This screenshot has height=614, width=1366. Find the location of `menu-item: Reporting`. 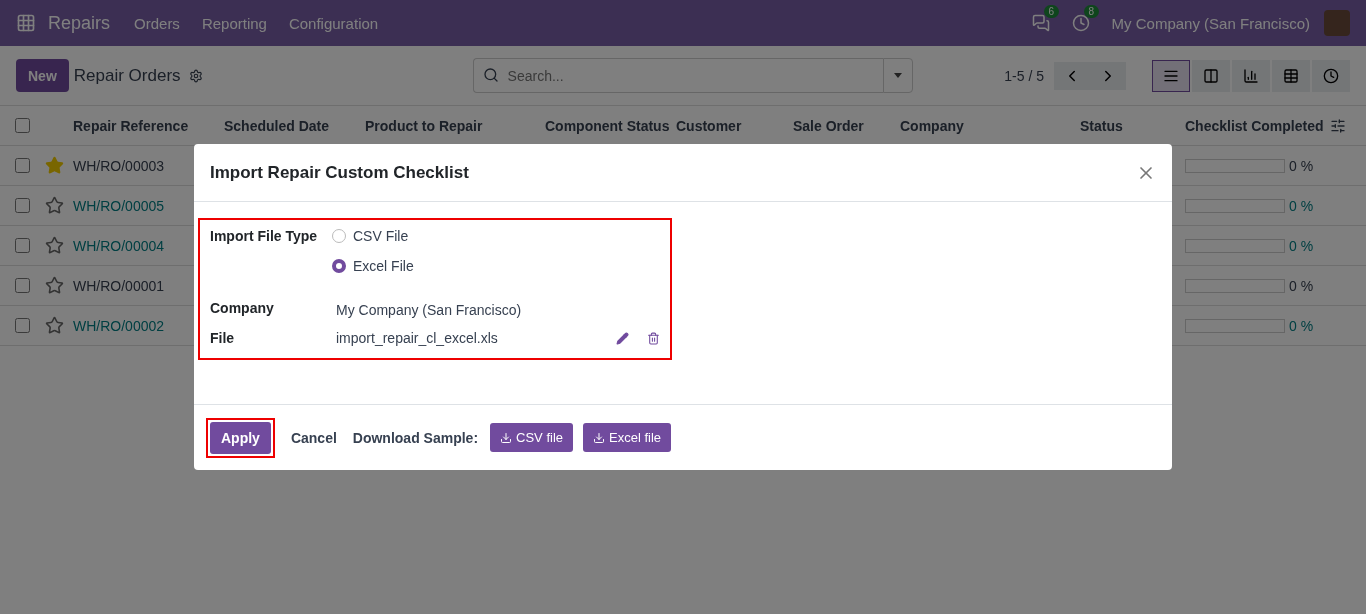

menu-item: Reporting is located at coordinates (234, 23).